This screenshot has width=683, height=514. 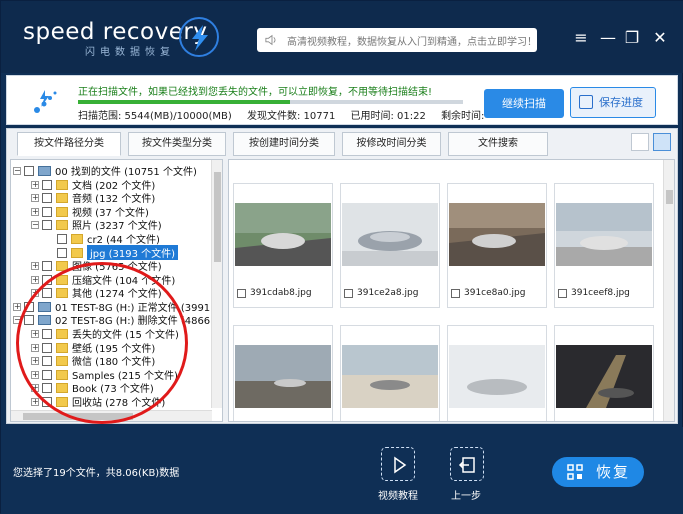 I want to click on grid-vertical-scrollbar, so click(x=668, y=290).